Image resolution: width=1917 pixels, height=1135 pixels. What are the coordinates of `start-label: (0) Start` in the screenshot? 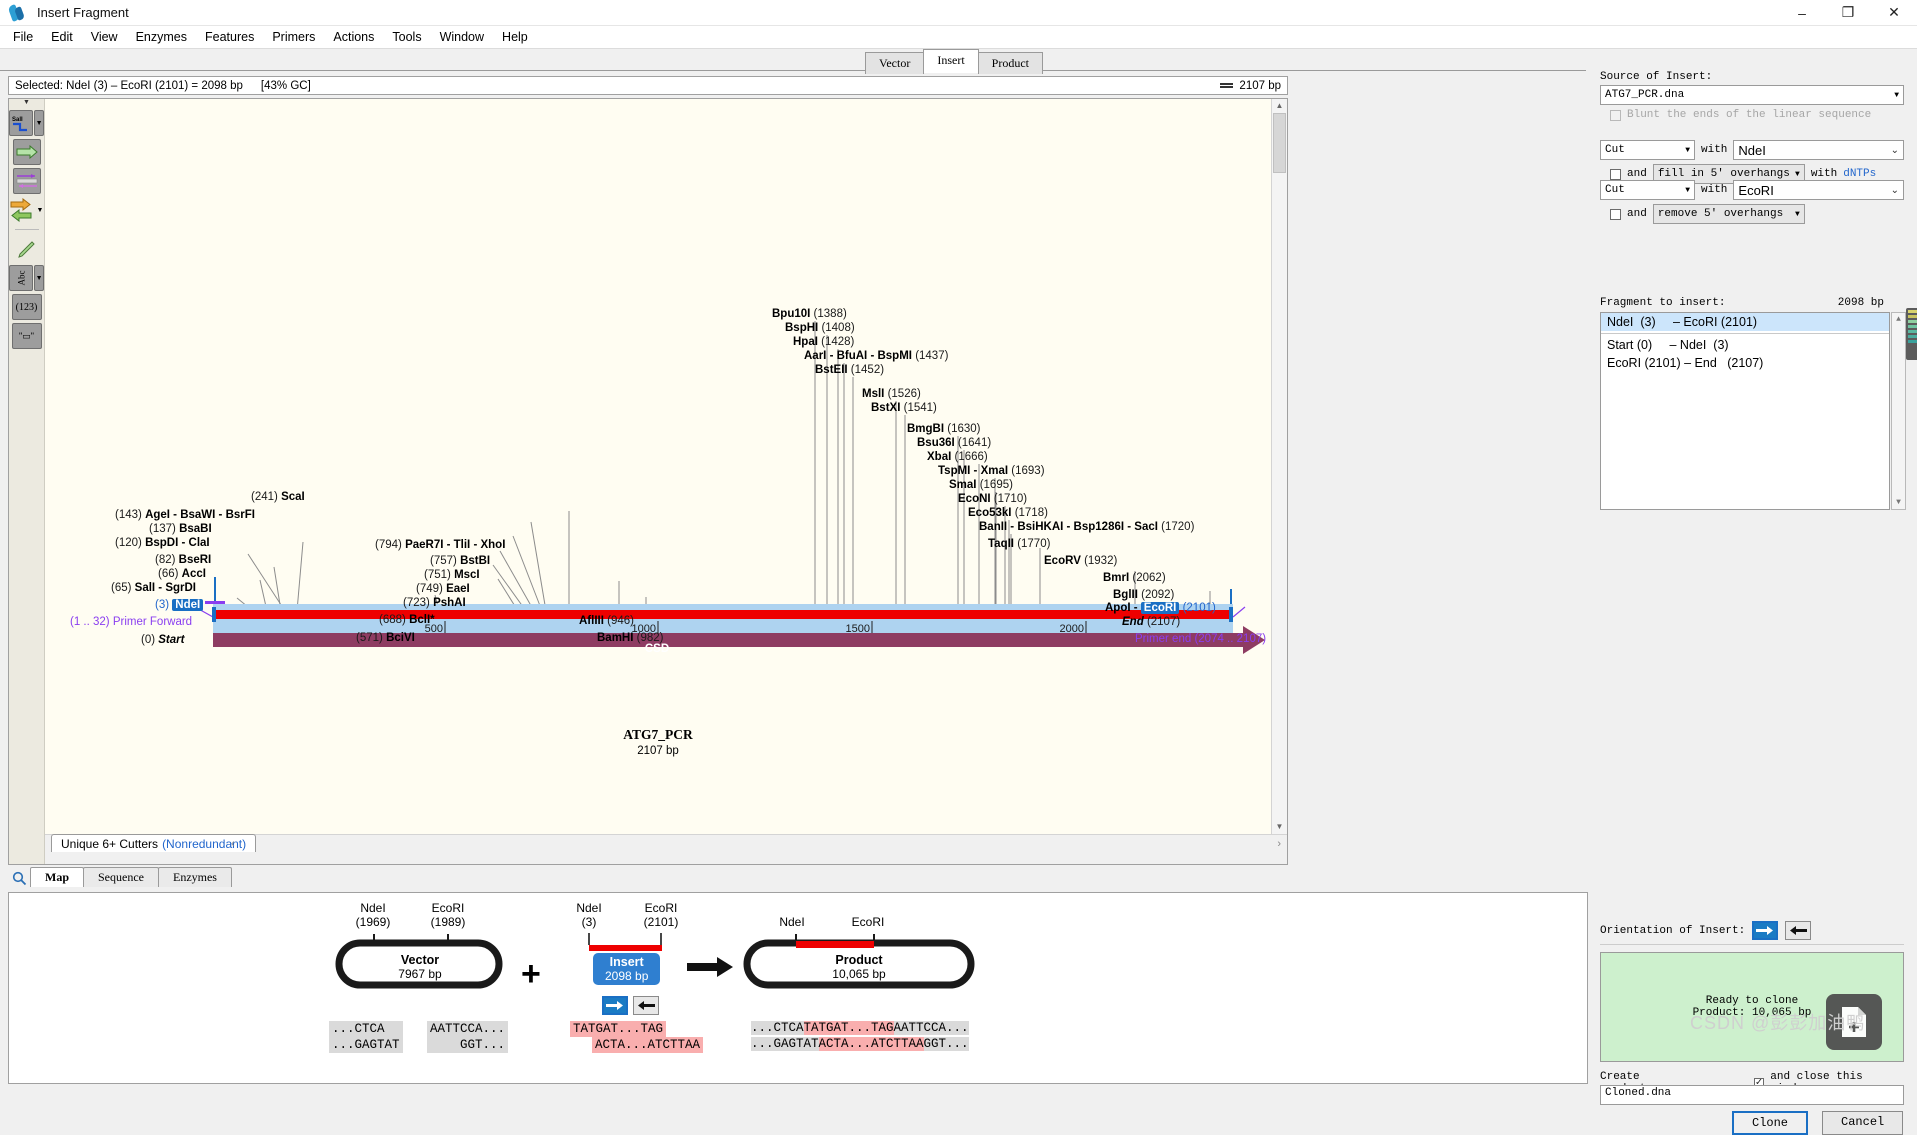 It's located at (162, 640).